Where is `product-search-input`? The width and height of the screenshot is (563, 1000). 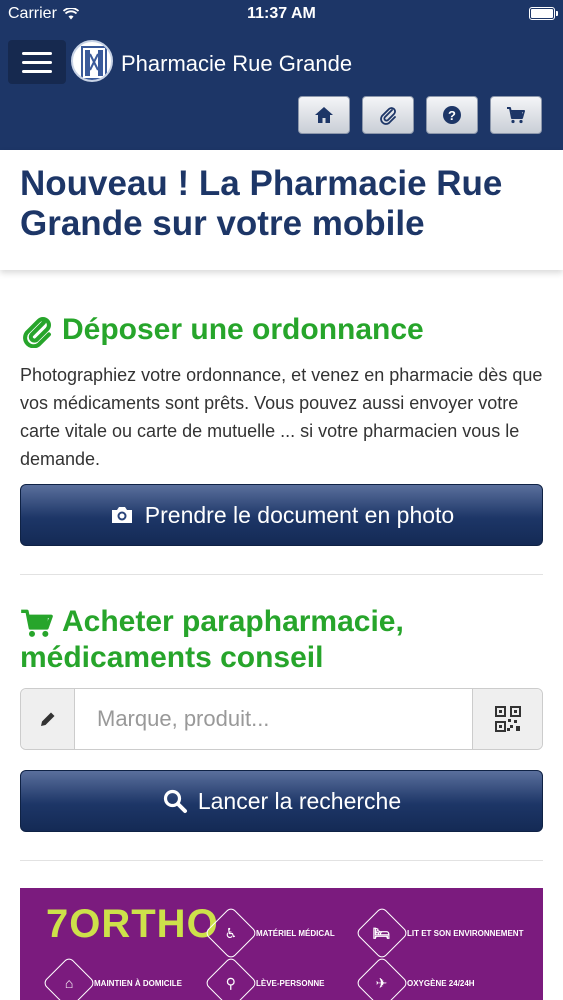 product-search-input is located at coordinates (273, 719).